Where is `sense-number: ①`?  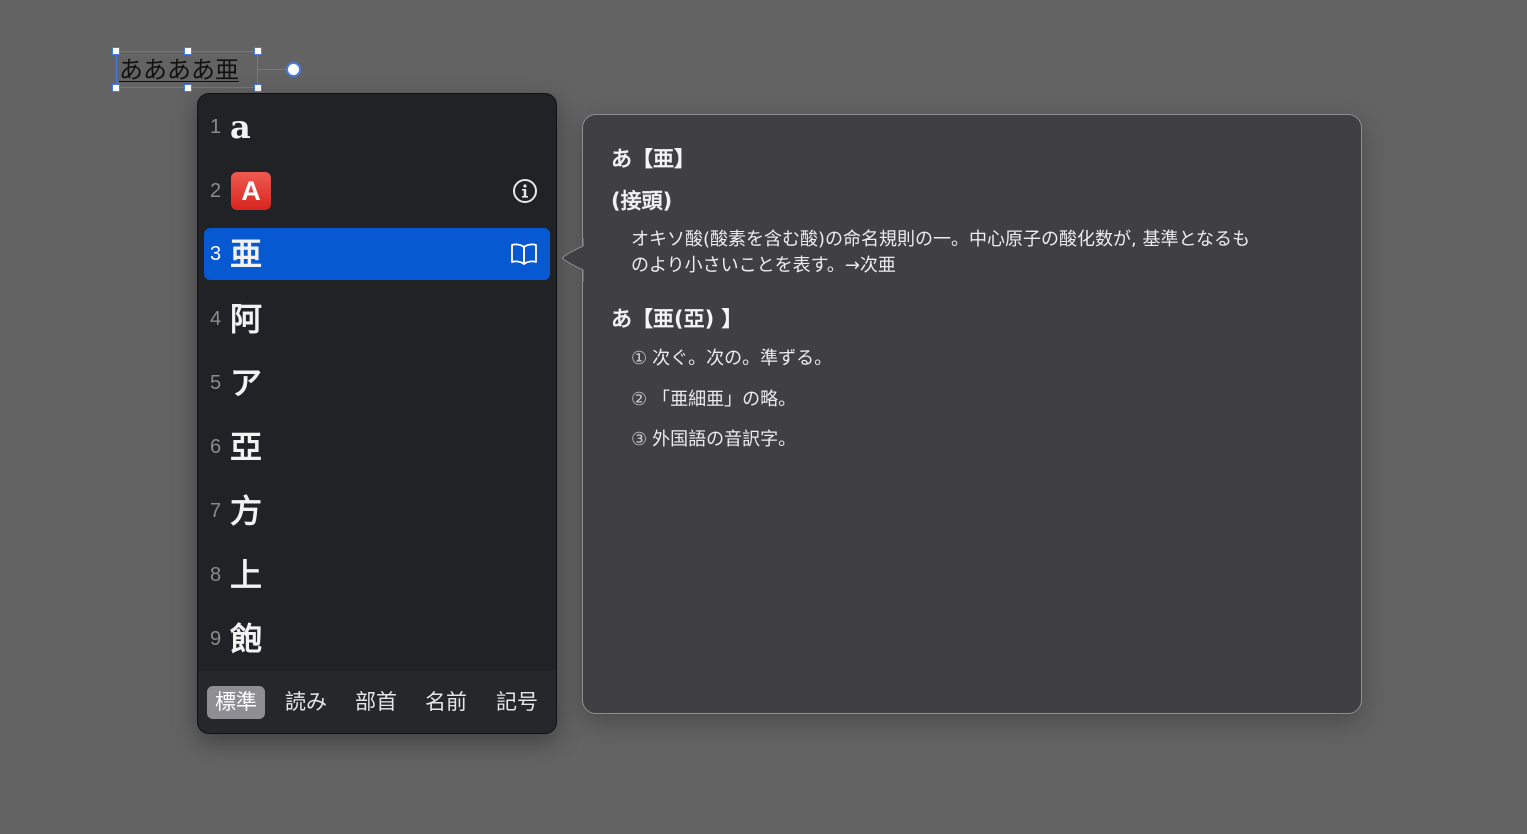 sense-number: ① is located at coordinates (639, 358).